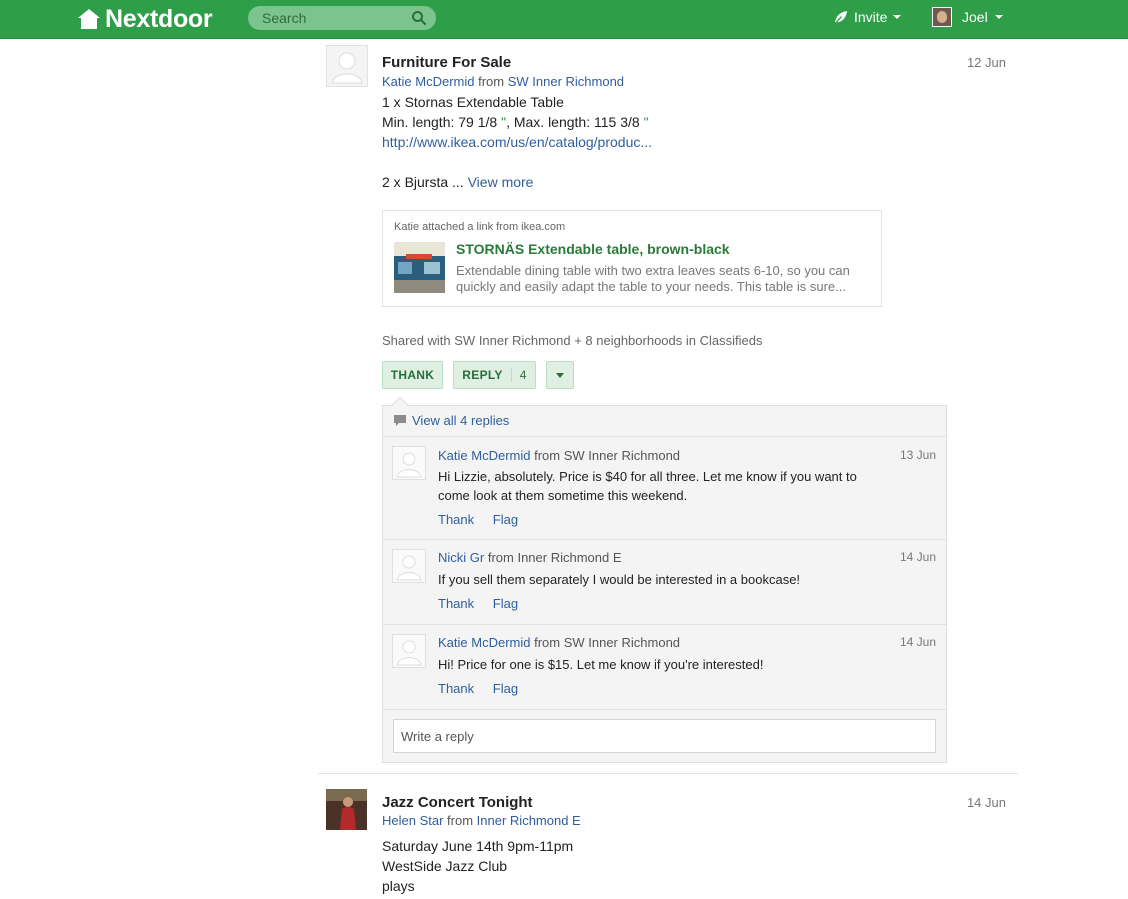 This screenshot has width=1128, height=899. I want to click on neighborhood-link: Inner Richmond E, so click(529, 820).